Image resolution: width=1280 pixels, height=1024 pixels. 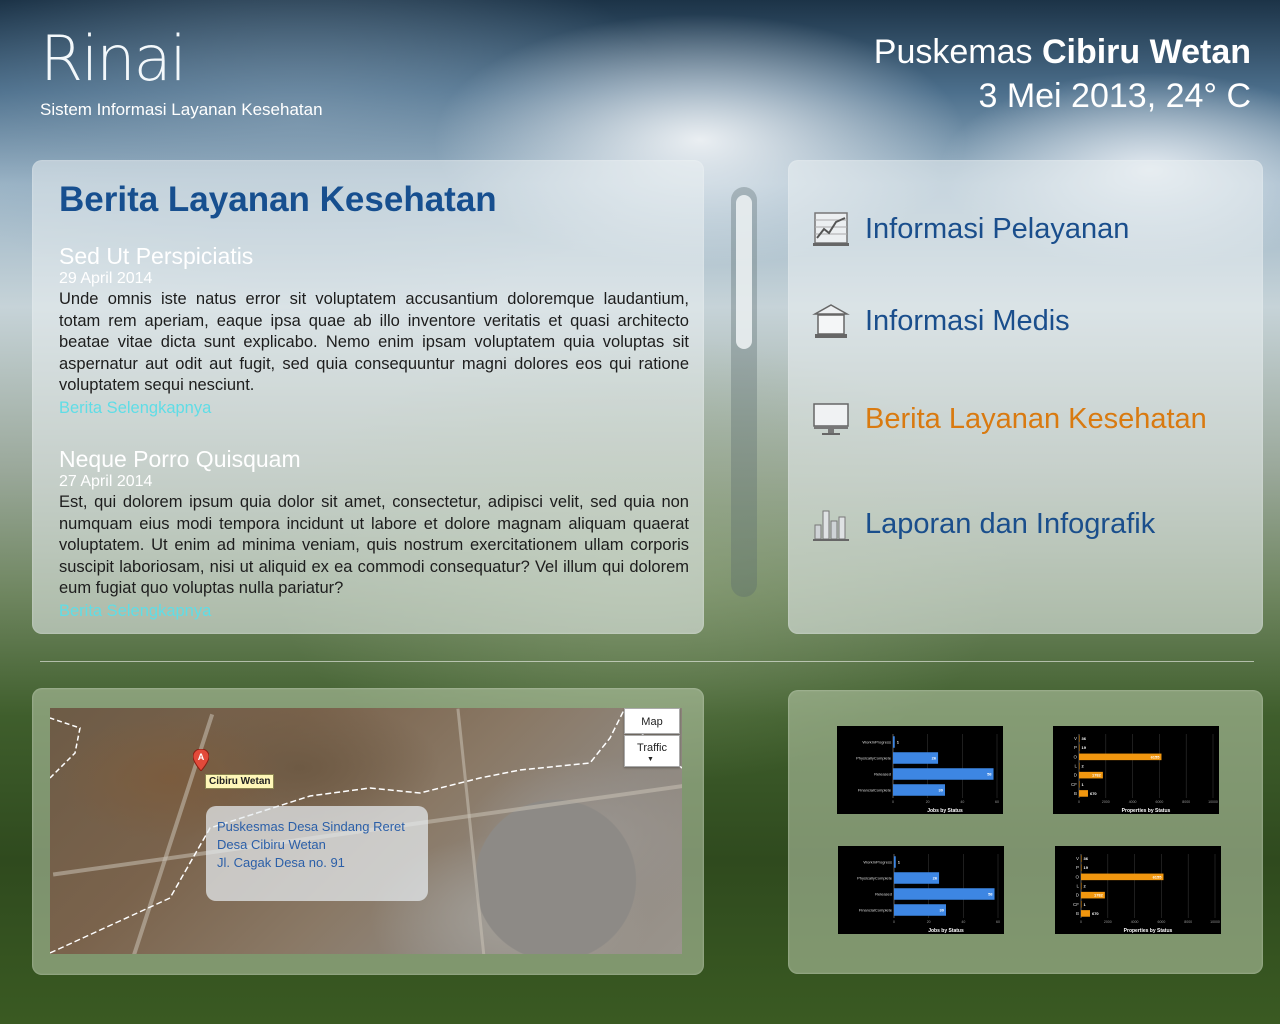 I want to click on brand: Rinai Sistem Informasi Layanan Kesehatan, so click(x=181, y=72).